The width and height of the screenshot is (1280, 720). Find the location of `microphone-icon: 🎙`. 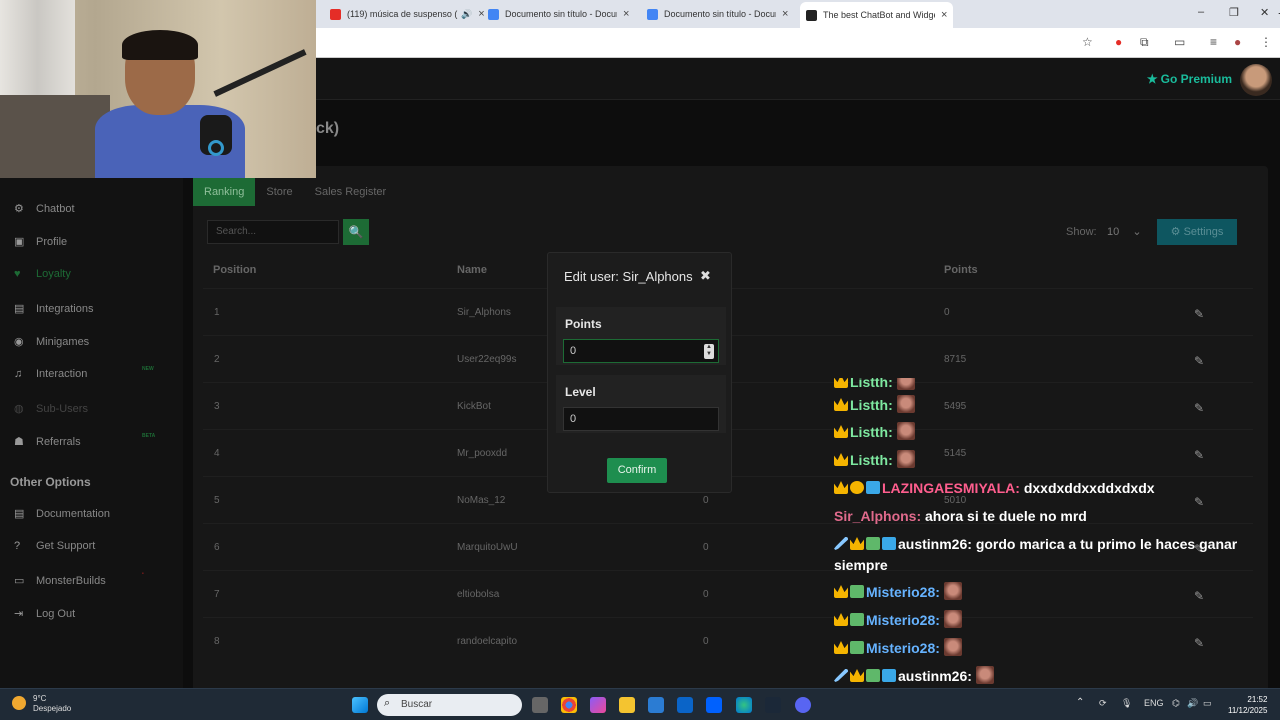

microphone-icon: 🎙 is located at coordinates (1126, 703).